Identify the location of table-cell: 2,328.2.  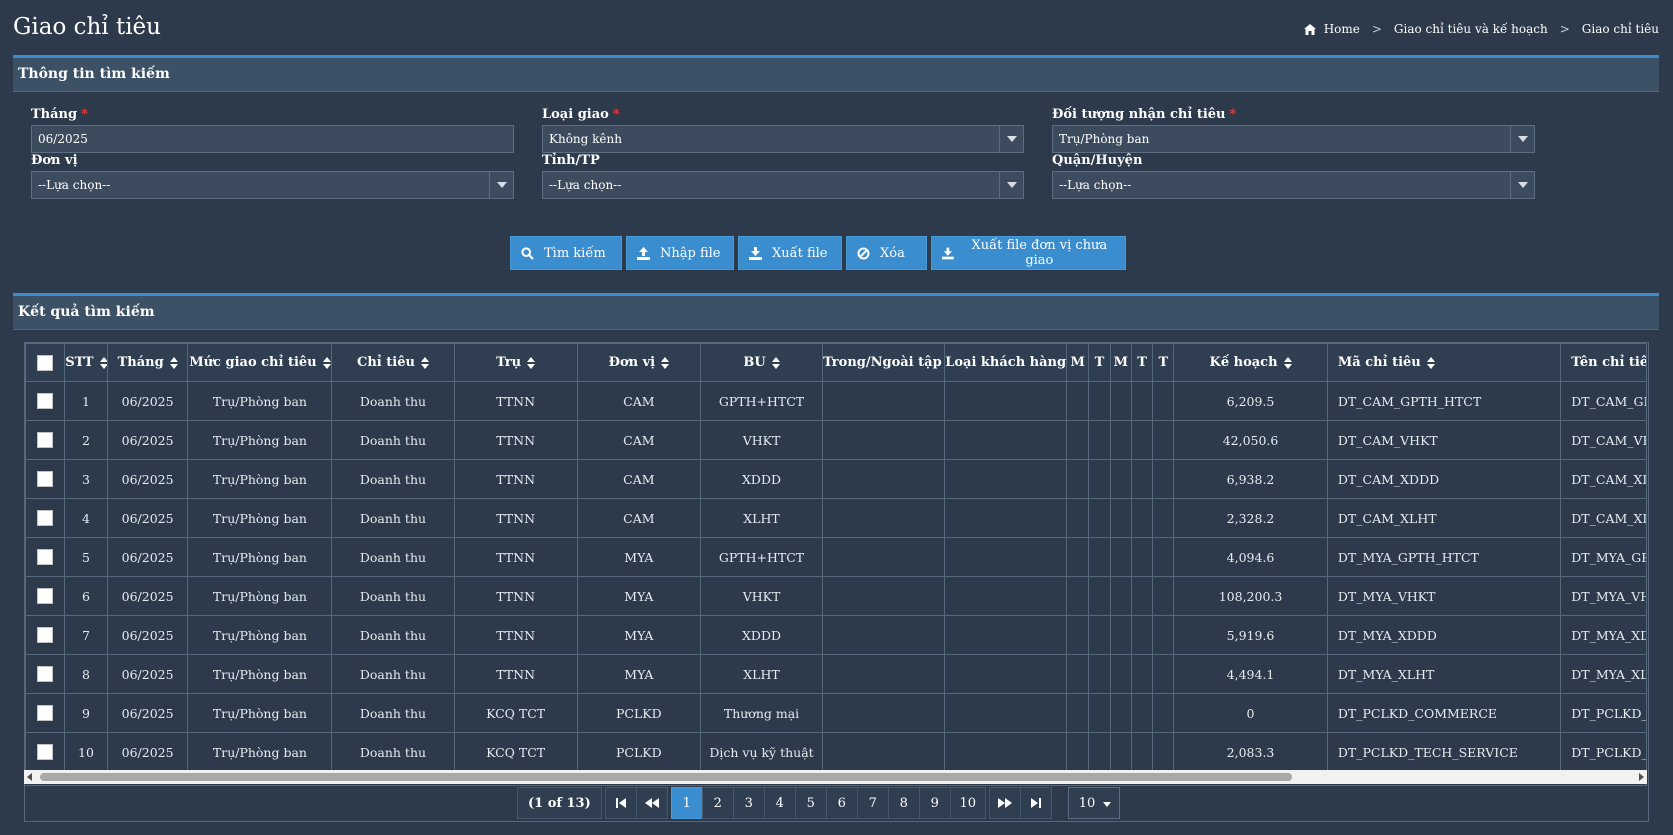
(1250, 518).